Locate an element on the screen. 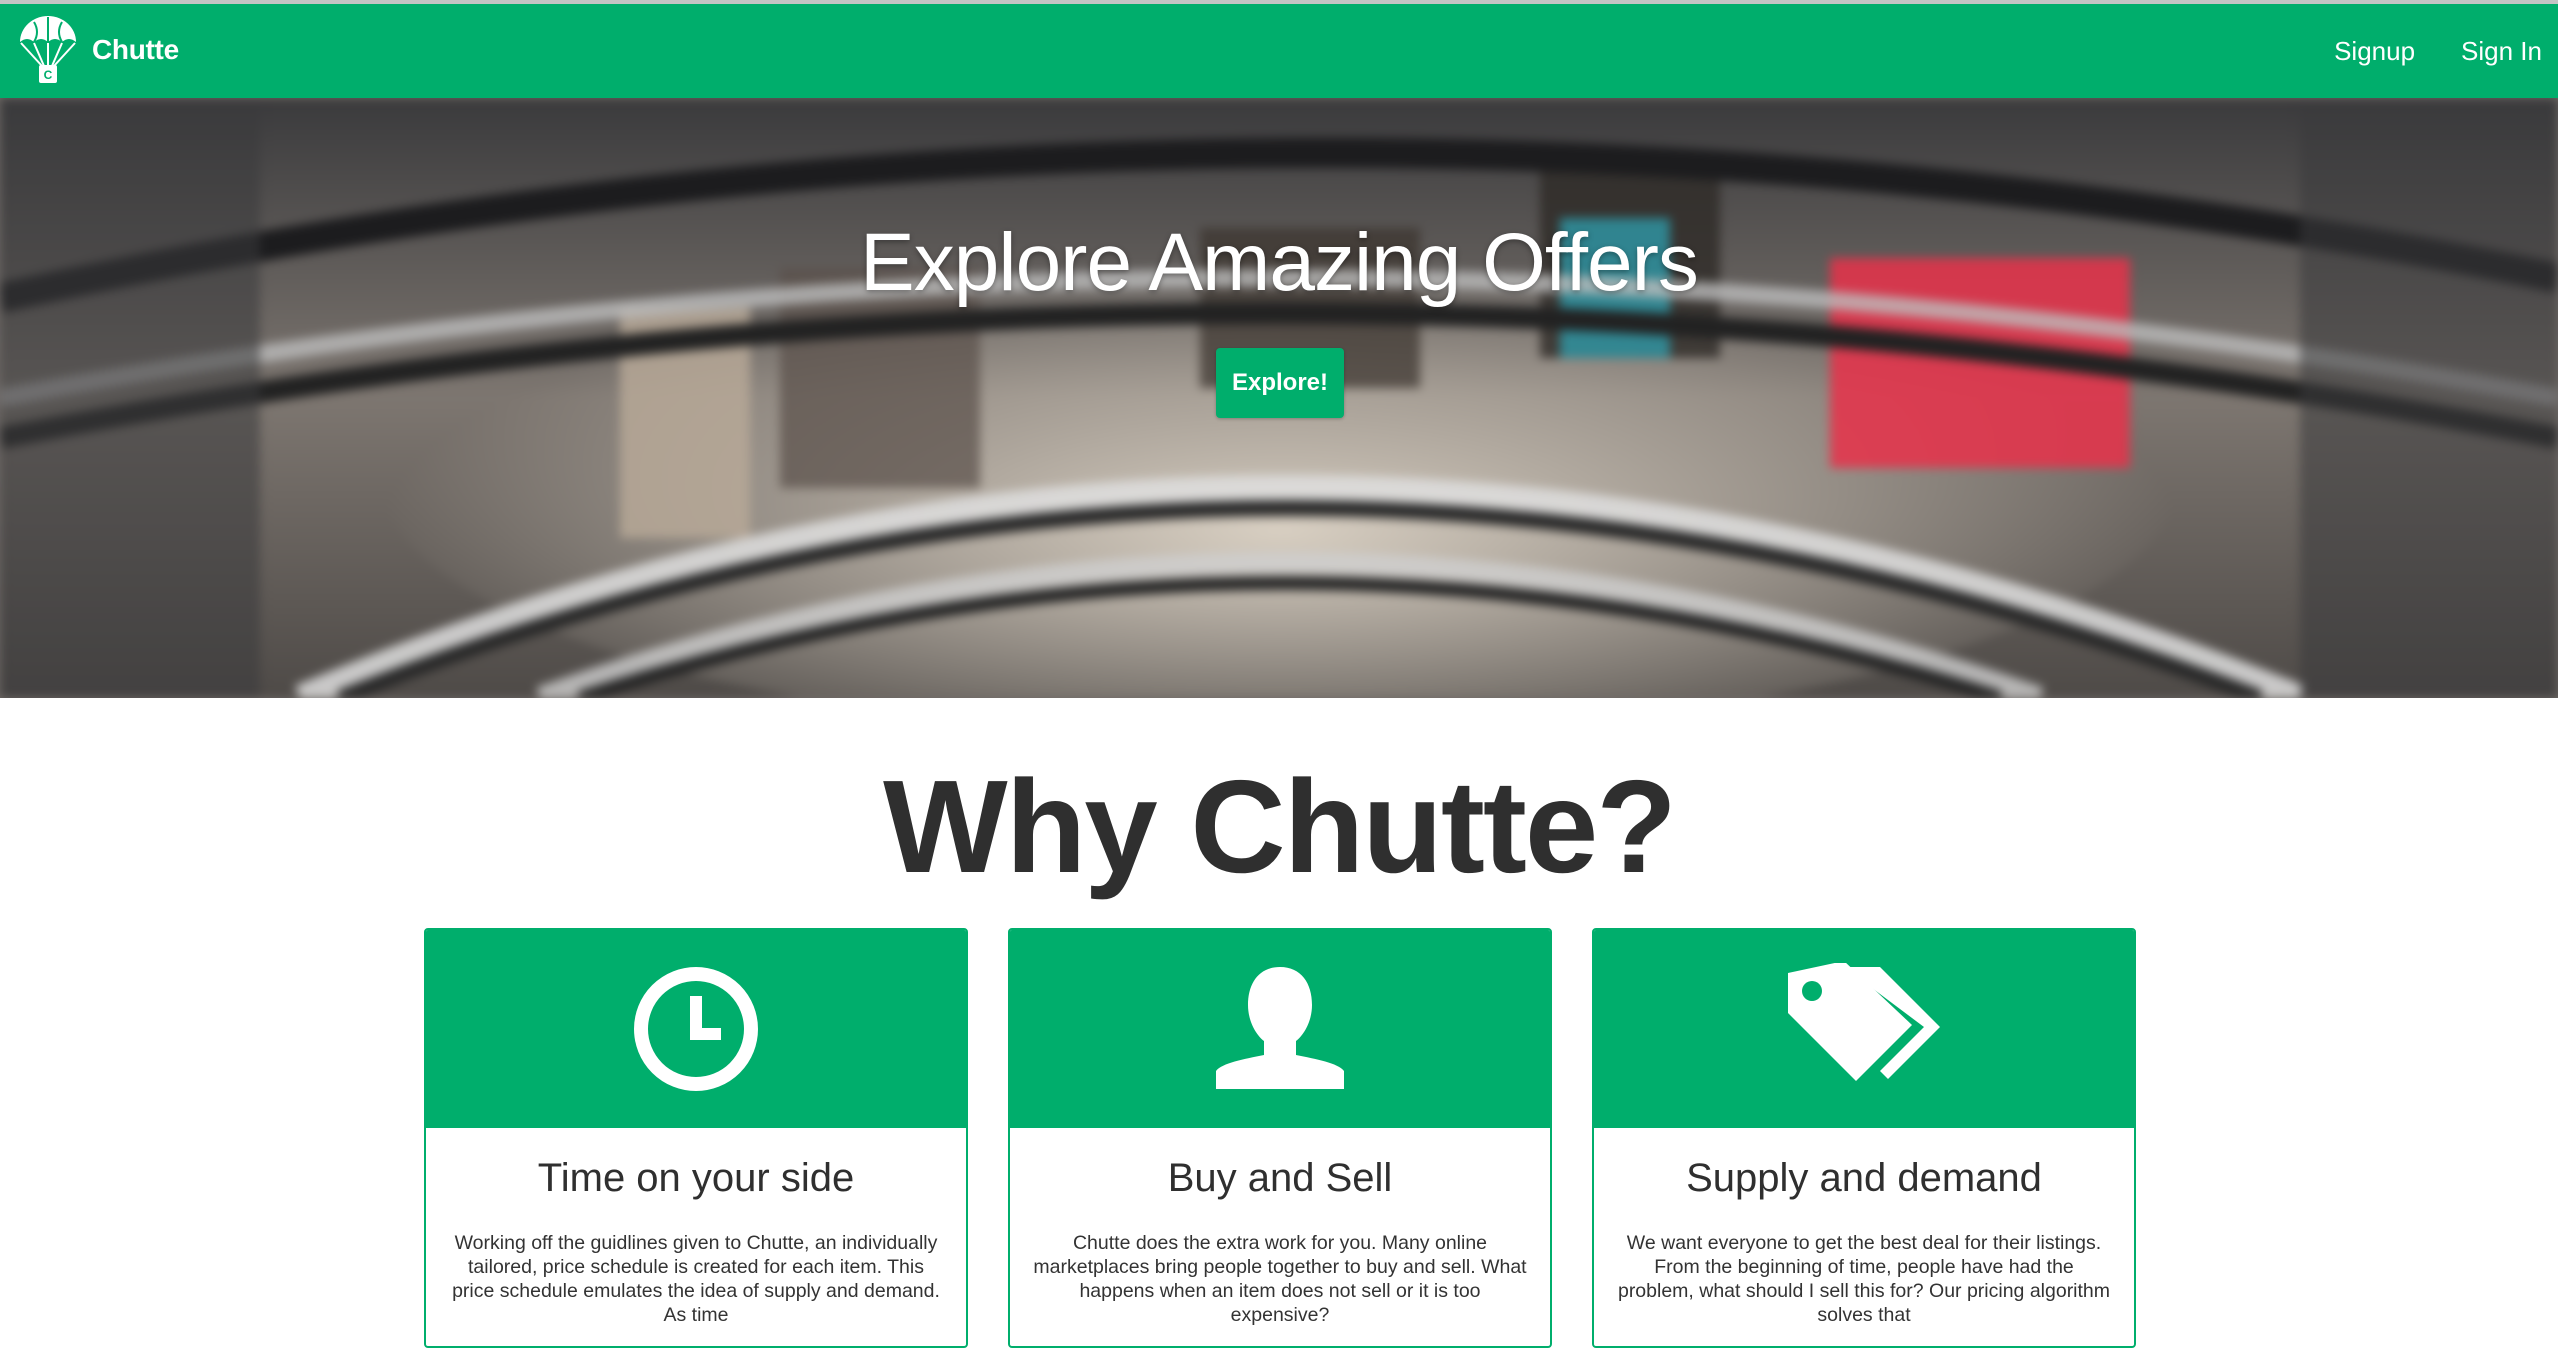 This screenshot has width=2558, height=1348. parachute-icon: C is located at coordinates (48, 50).